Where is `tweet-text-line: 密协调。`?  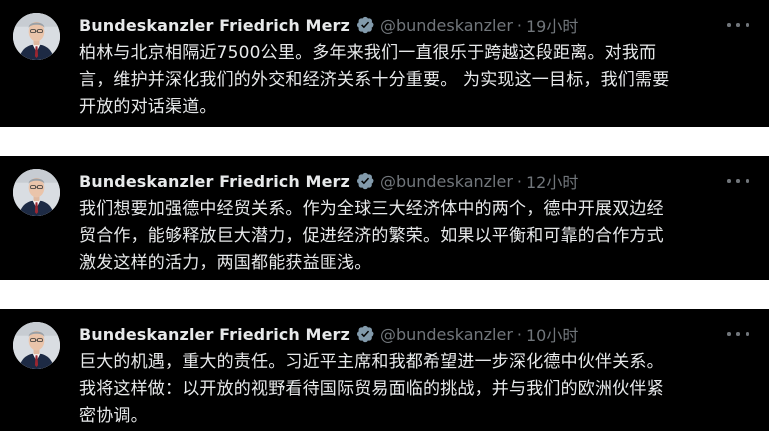
tweet-text-line: 密协调。 is located at coordinates (113, 416).